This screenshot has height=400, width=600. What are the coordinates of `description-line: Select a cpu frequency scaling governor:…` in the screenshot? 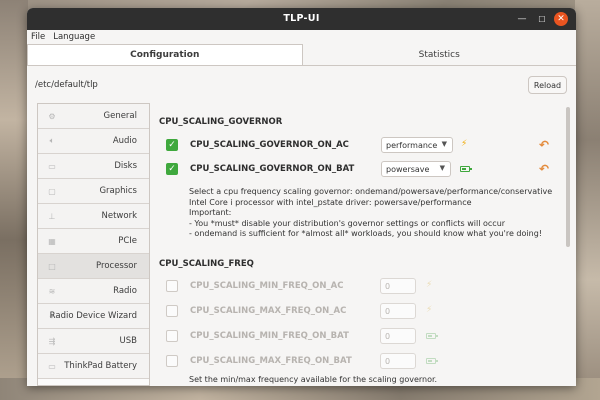 It's located at (371, 191).